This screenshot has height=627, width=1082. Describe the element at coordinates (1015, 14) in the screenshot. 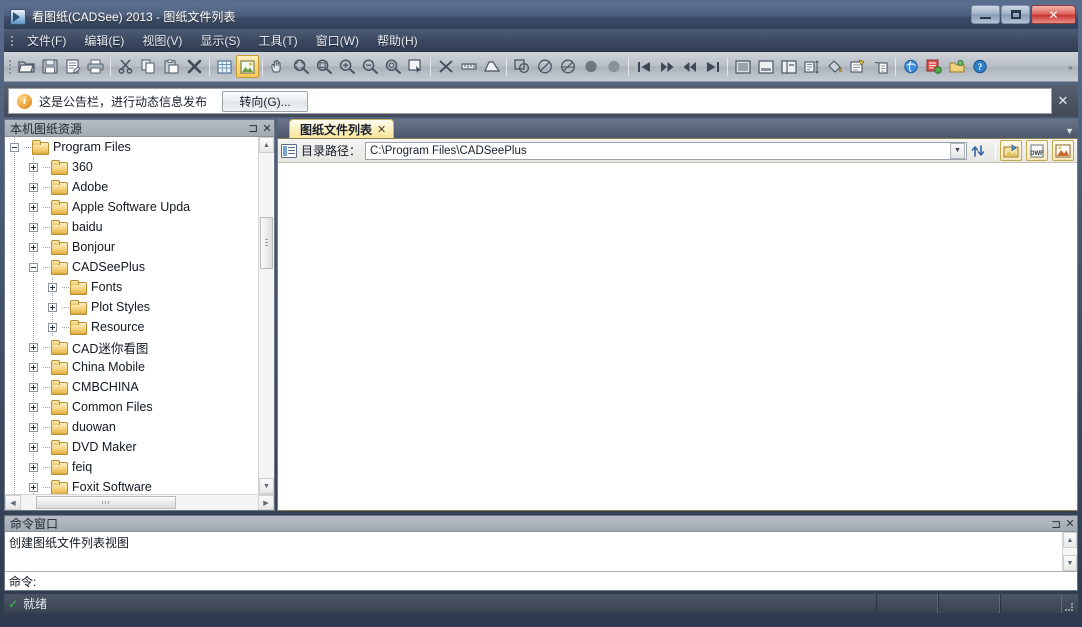

I see `maximize-button` at that location.